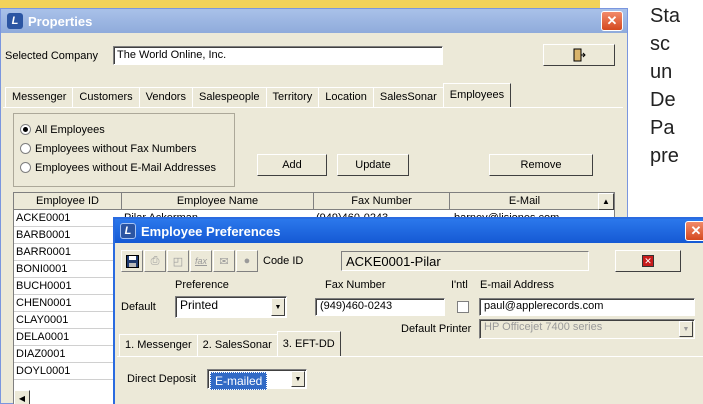 This screenshot has width=703, height=404. I want to click on selected-company-row: Selected Company The World Online, Inc., so click(314, 56).